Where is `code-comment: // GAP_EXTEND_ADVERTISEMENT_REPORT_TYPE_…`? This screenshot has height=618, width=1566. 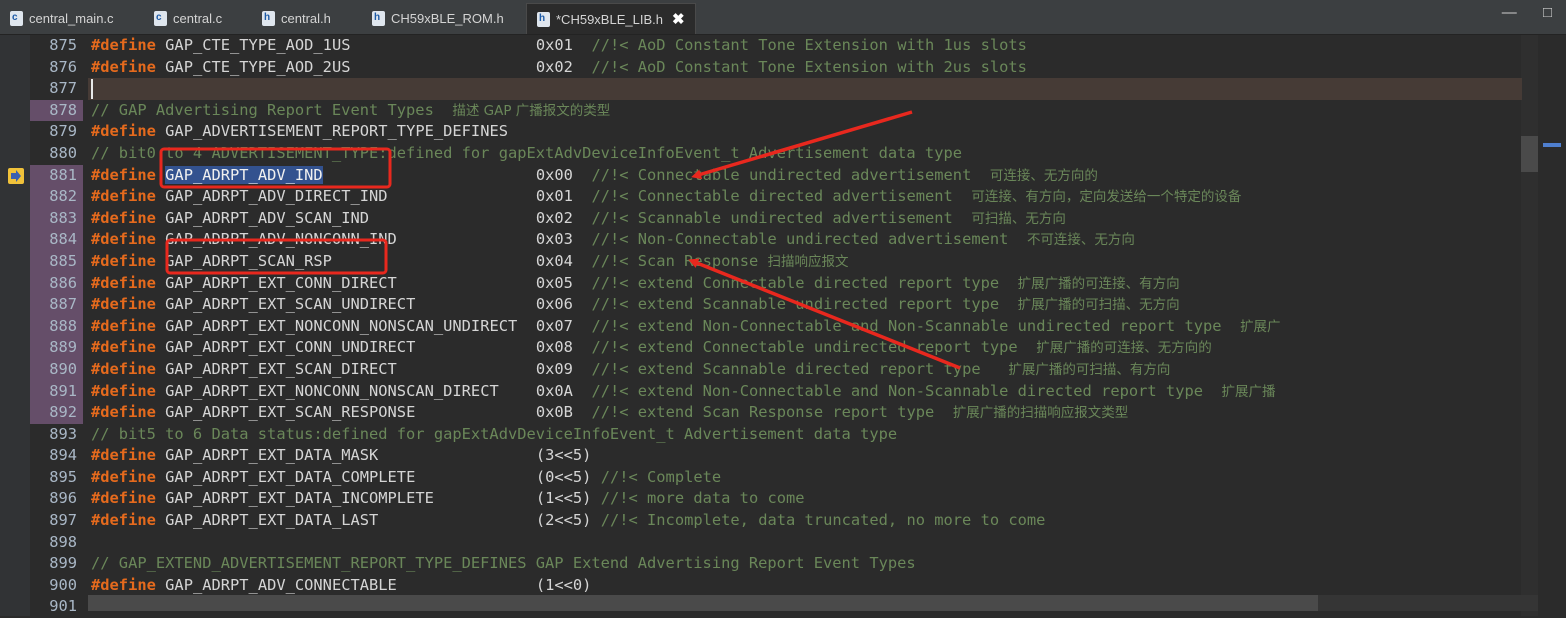
code-comment: // GAP_EXTEND_ADVERTISEMENT_REPORT_TYPE_… is located at coordinates (503, 563).